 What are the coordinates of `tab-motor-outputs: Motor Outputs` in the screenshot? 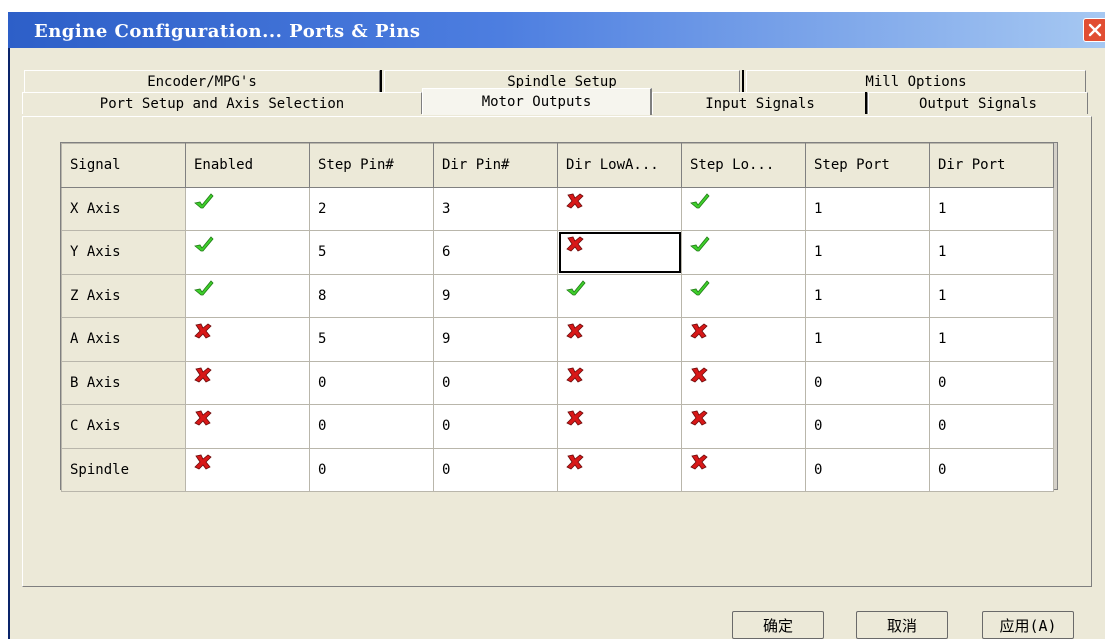 It's located at (537, 101).